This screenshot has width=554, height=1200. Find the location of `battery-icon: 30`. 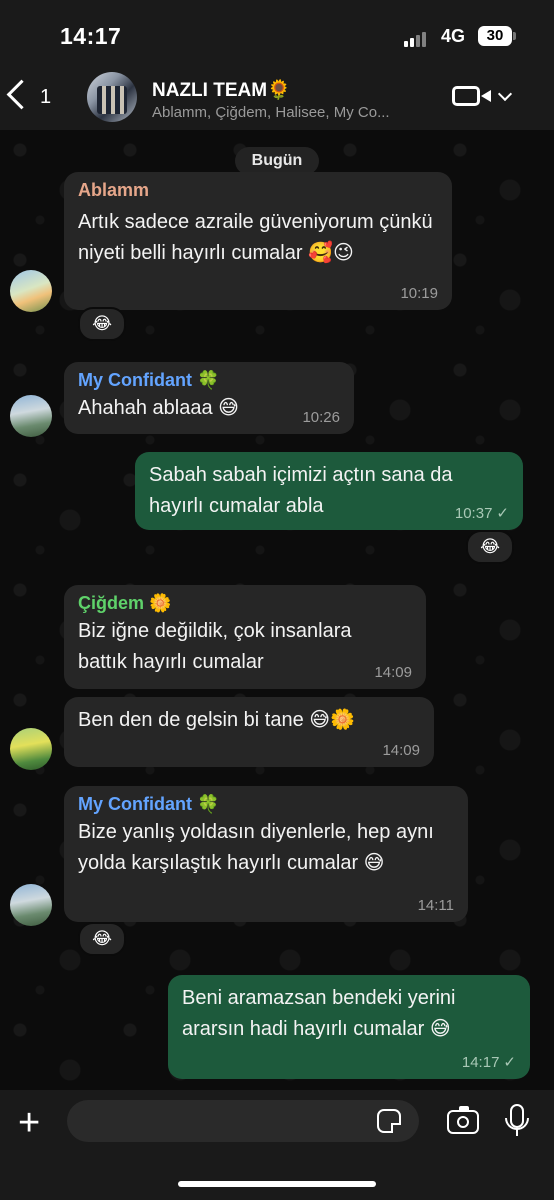

battery-icon: 30 is located at coordinates (497, 36).